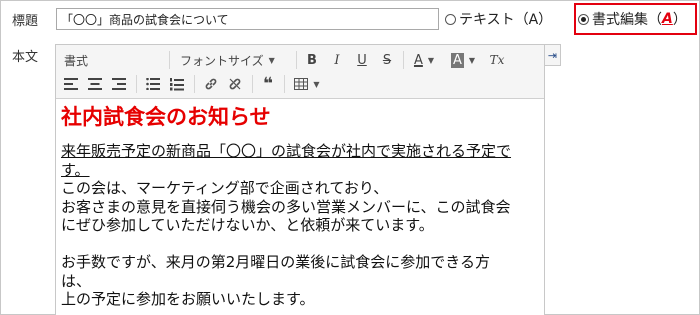 The height and width of the screenshot is (315, 700). I want to click on insert-table-button: ▼, so click(307, 84).